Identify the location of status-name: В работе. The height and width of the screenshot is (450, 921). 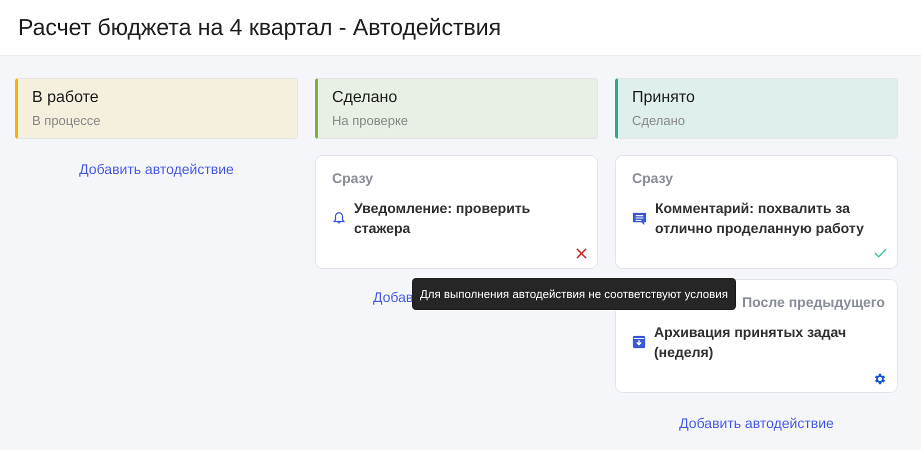
(66, 98).